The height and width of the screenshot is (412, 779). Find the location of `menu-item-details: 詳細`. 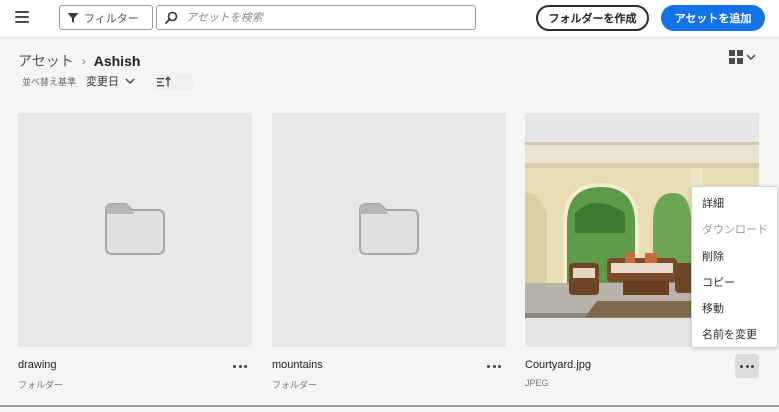

menu-item-details: 詳細 is located at coordinates (734, 204).